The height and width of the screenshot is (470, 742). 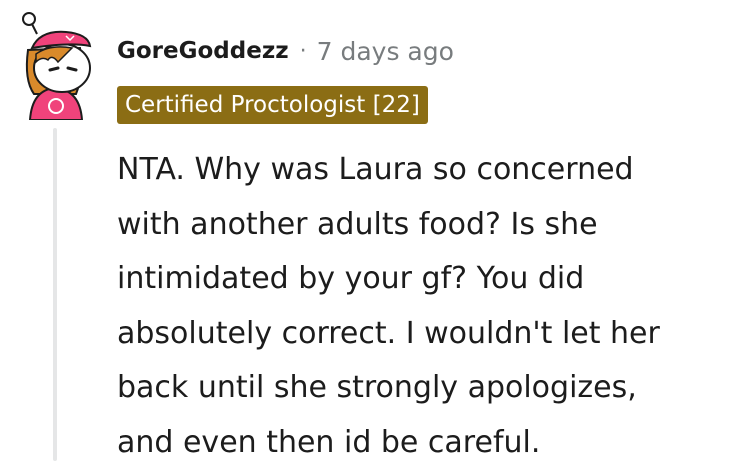 I want to click on timestamp-link: 7 days ago, so click(x=385, y=51).